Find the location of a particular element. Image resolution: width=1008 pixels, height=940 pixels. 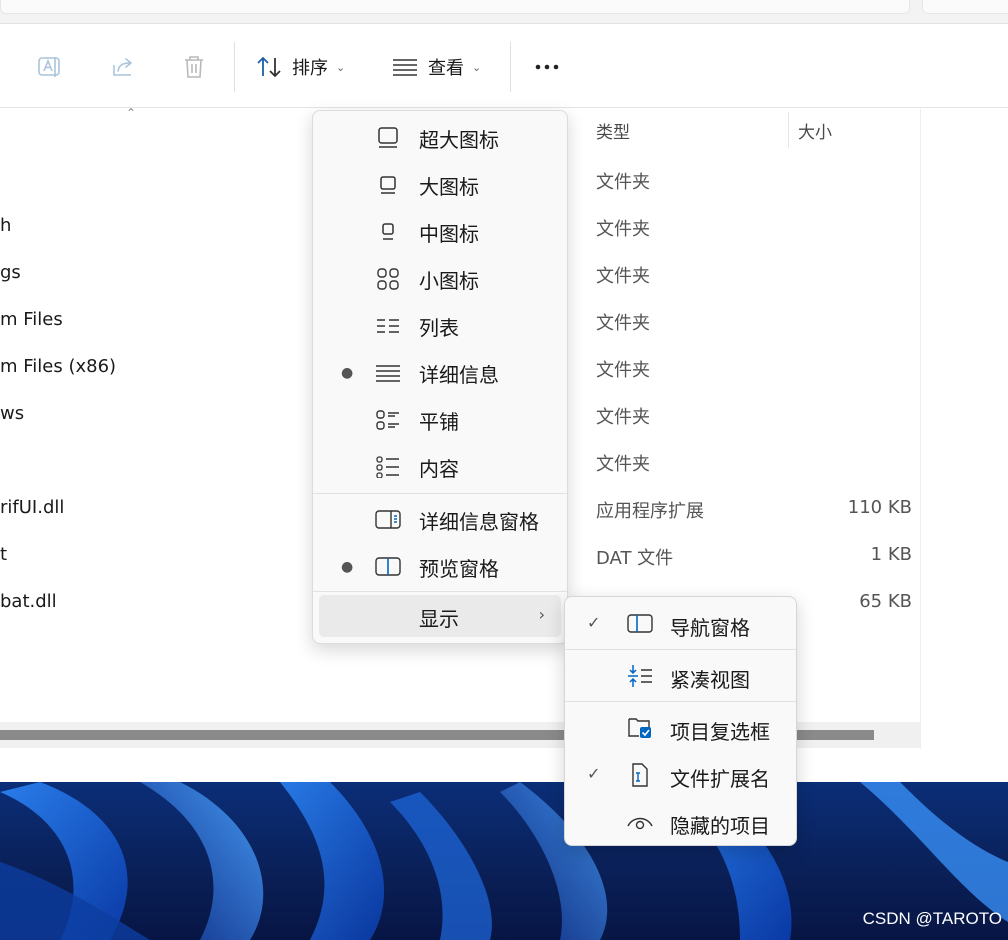

preview-pane-icon is located at coordinates (388, 567).